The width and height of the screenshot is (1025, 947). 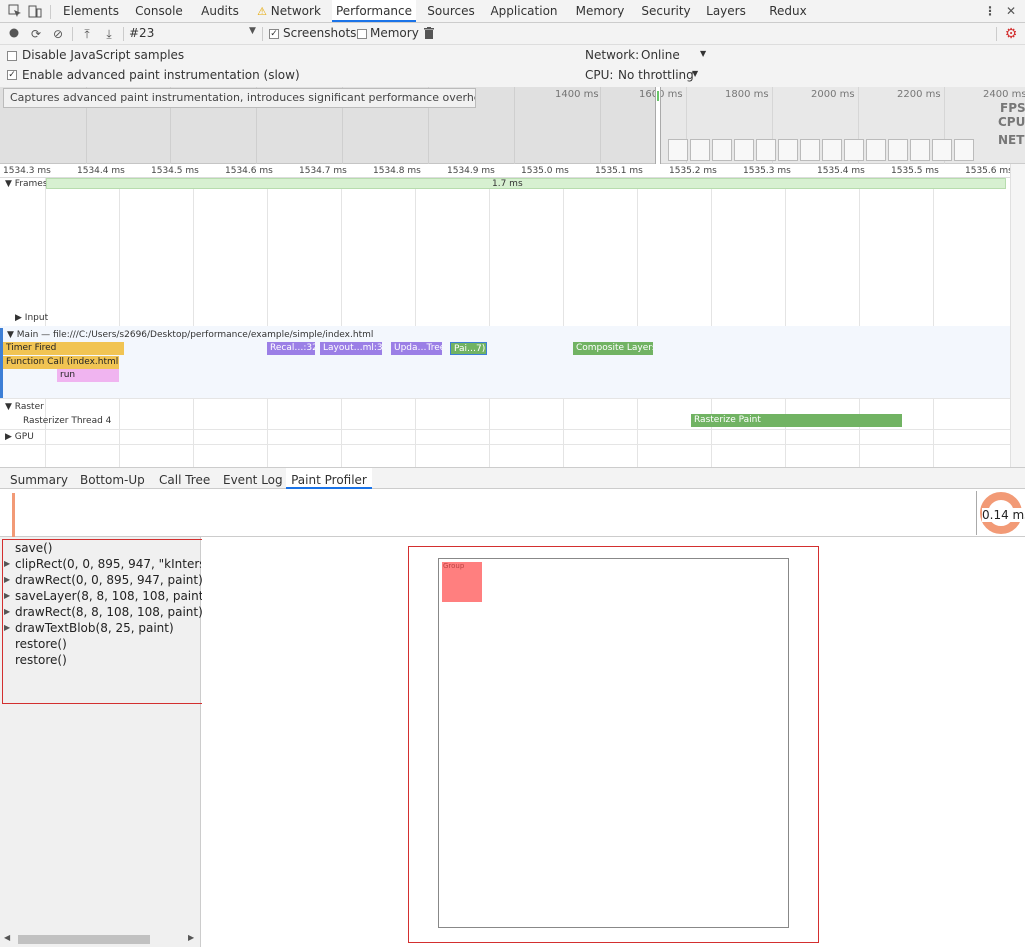 What do you see at coordinates (7, 937) in the screenshot?
I see `chevron-left-icon: ◀` at bounding box center [7, 937].